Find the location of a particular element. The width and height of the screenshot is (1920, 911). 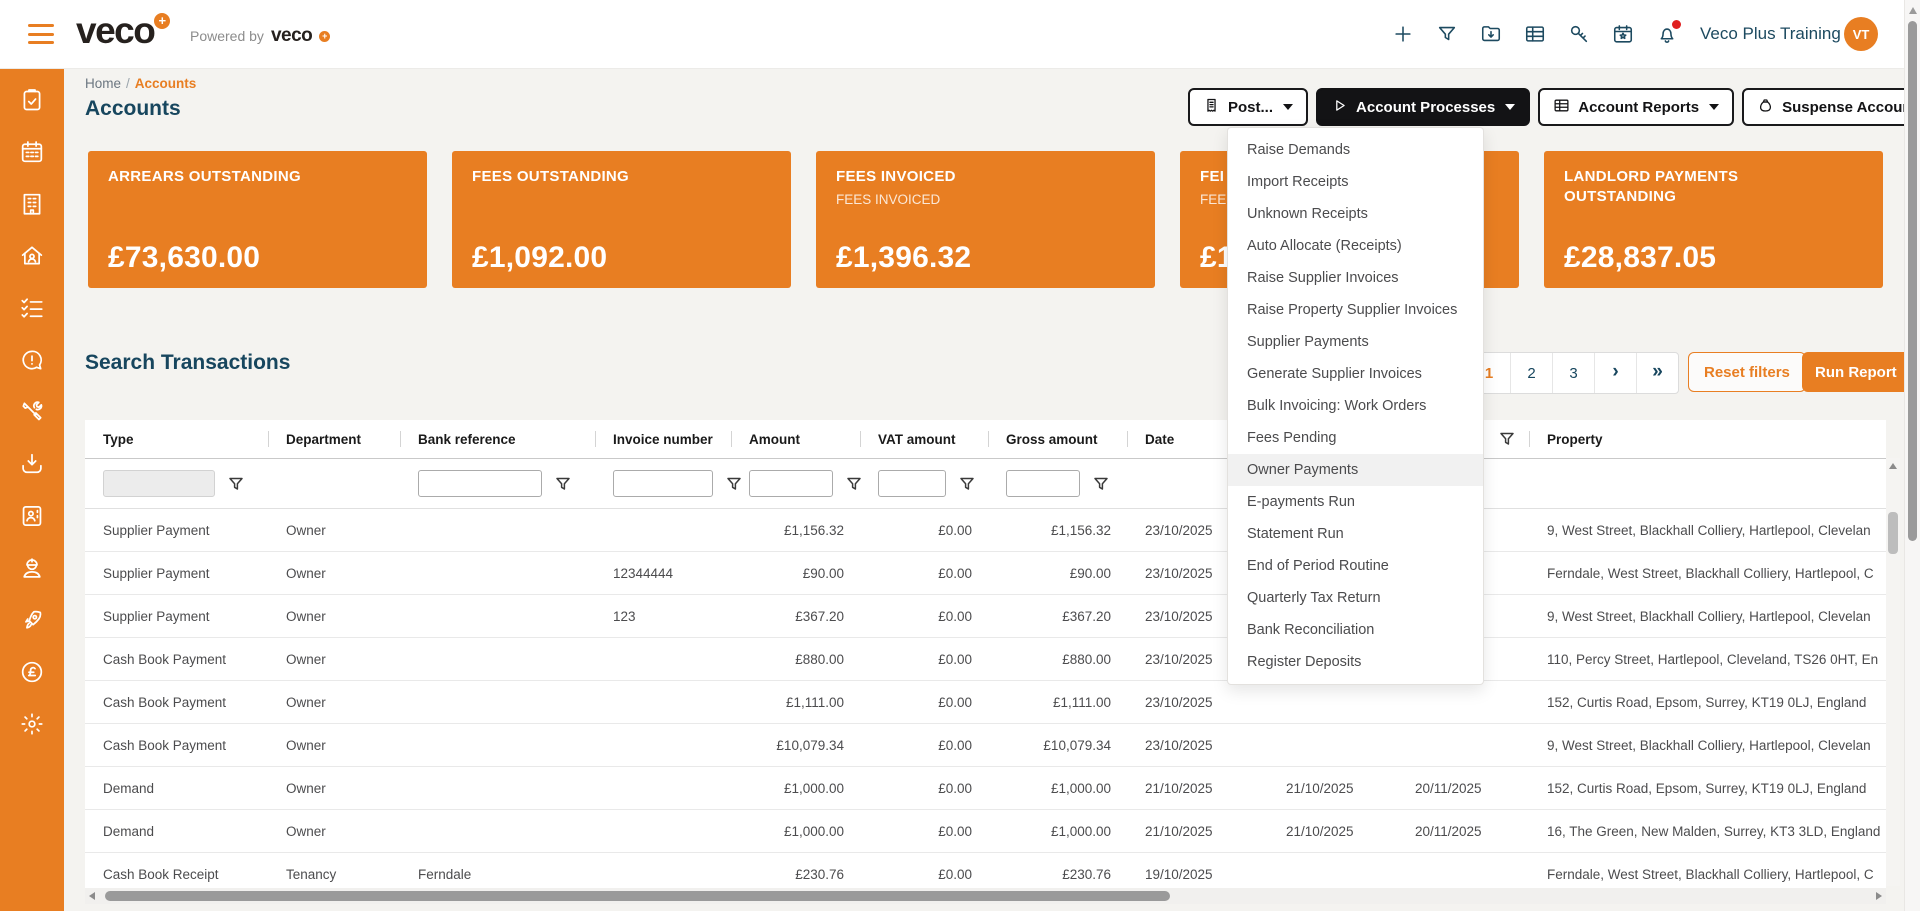

veco-logo: veco + is located at coordinates (123, 31).